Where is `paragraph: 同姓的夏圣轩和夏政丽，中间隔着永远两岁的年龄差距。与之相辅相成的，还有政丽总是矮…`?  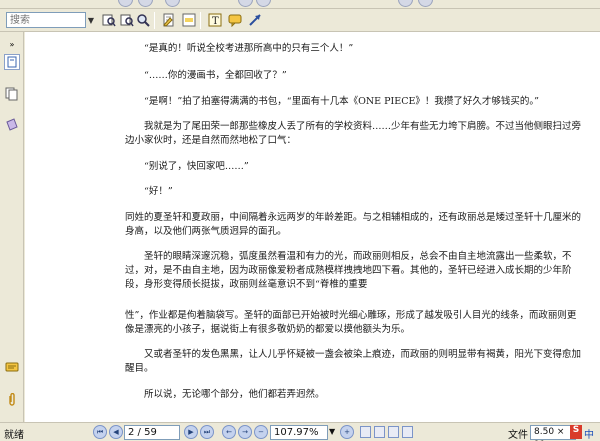 paragraph: 同姓的夏圣轩和夏政丽，中间隔着永远两岁的年龄差距。与之相辅相成的，还有政丽总是矮… is located at coordinates (353, 224).